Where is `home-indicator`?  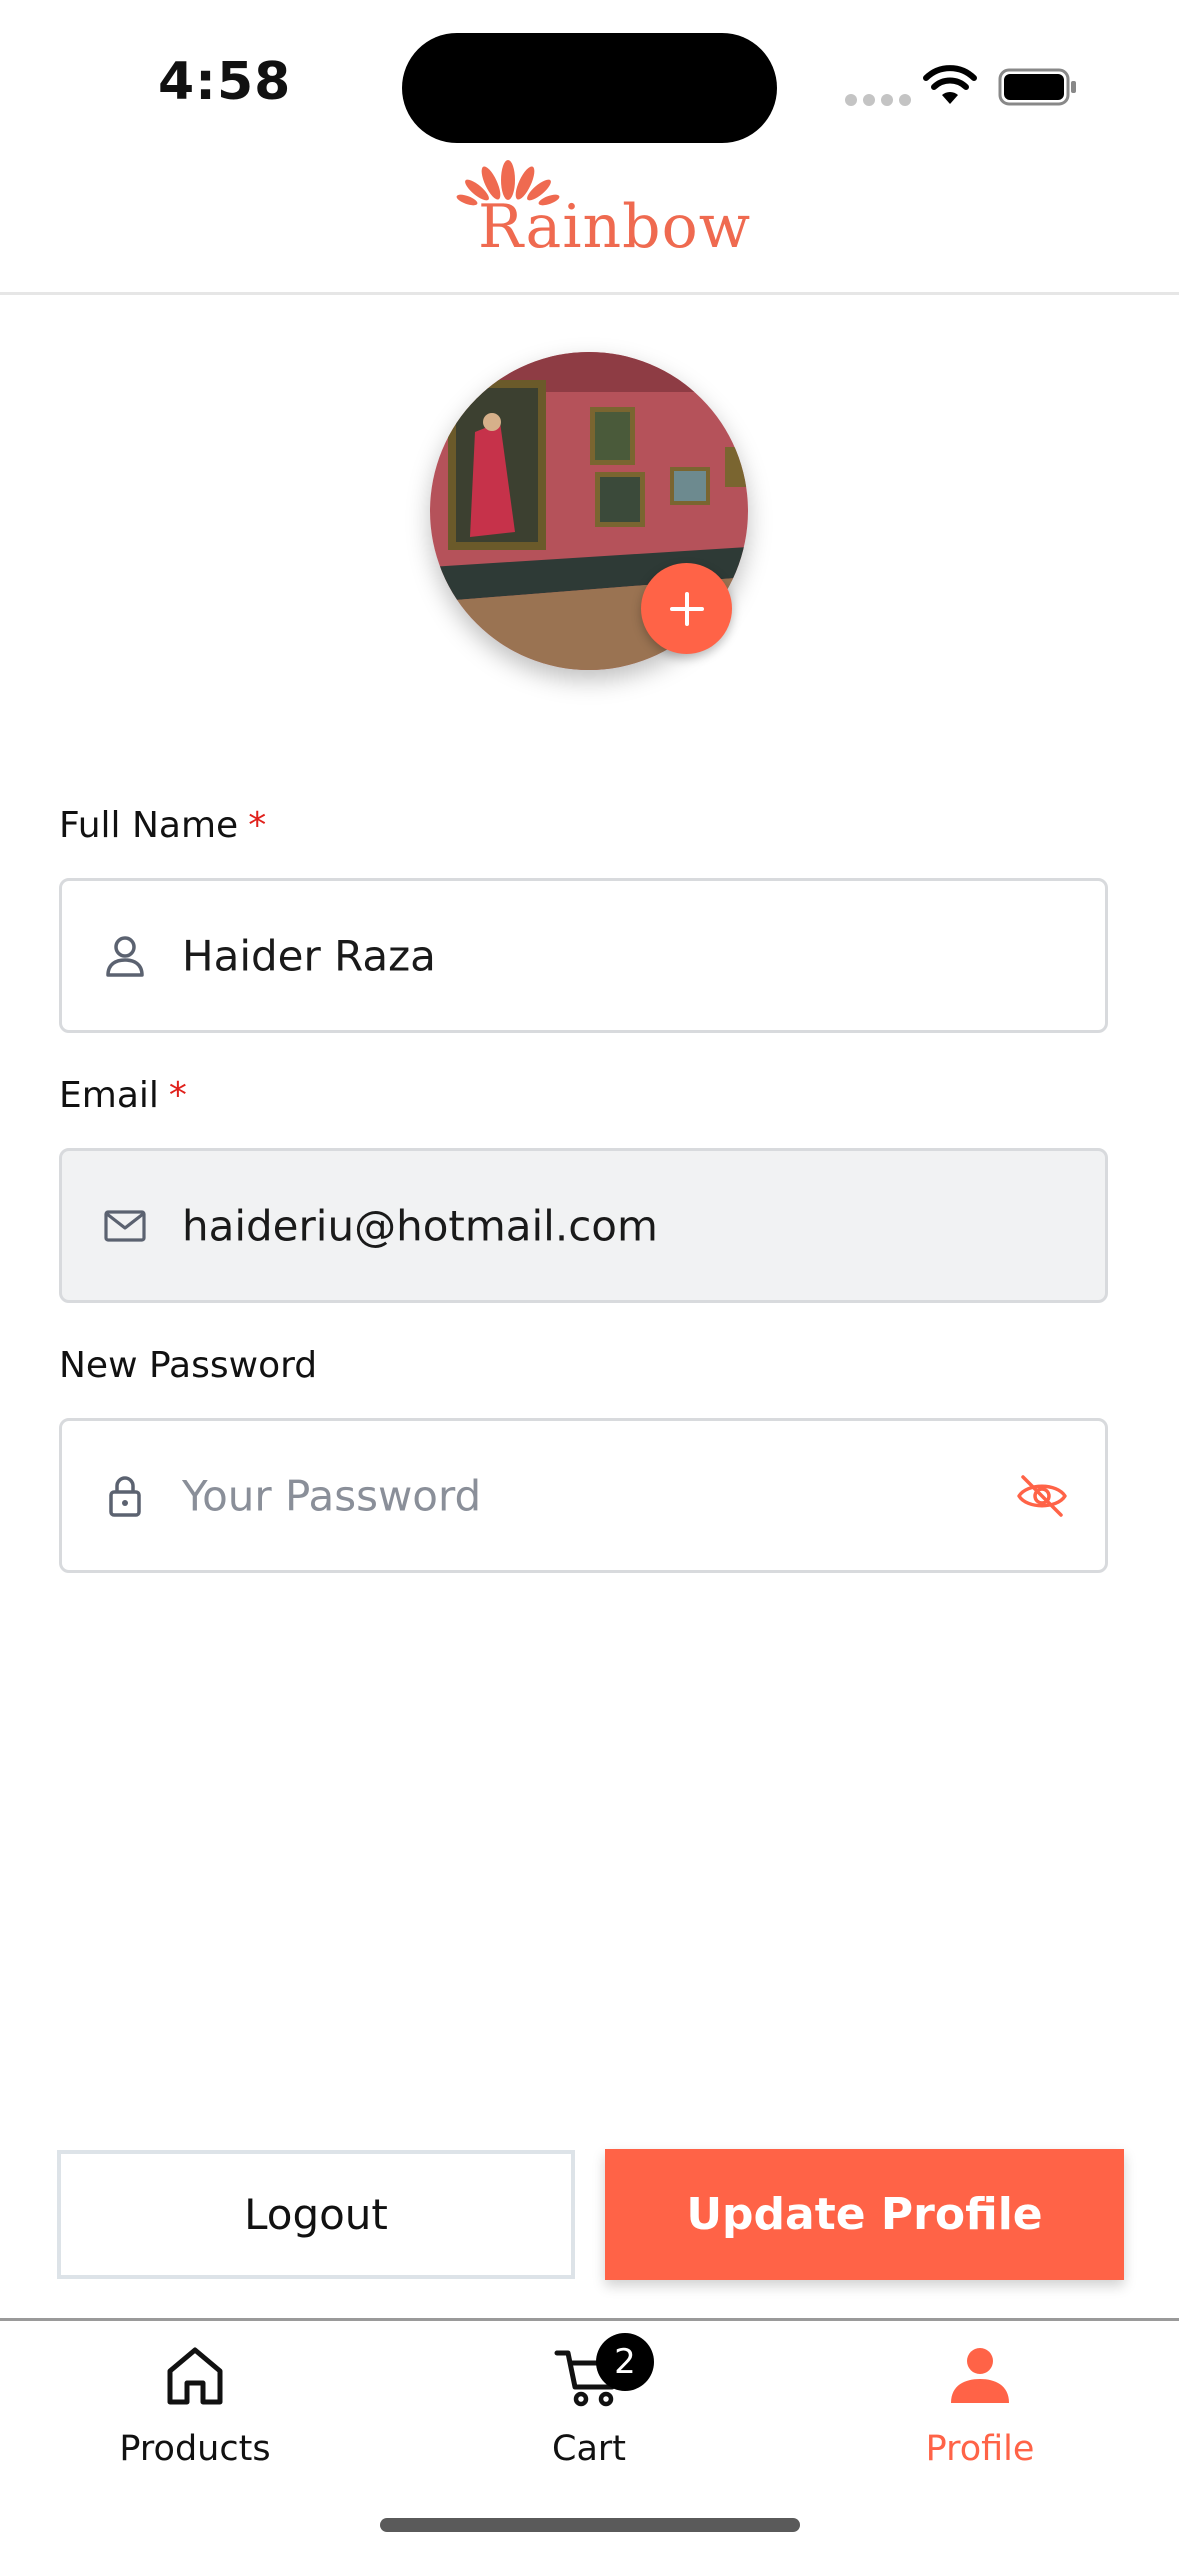
home-indicator is located at coordinates (590, 2525).